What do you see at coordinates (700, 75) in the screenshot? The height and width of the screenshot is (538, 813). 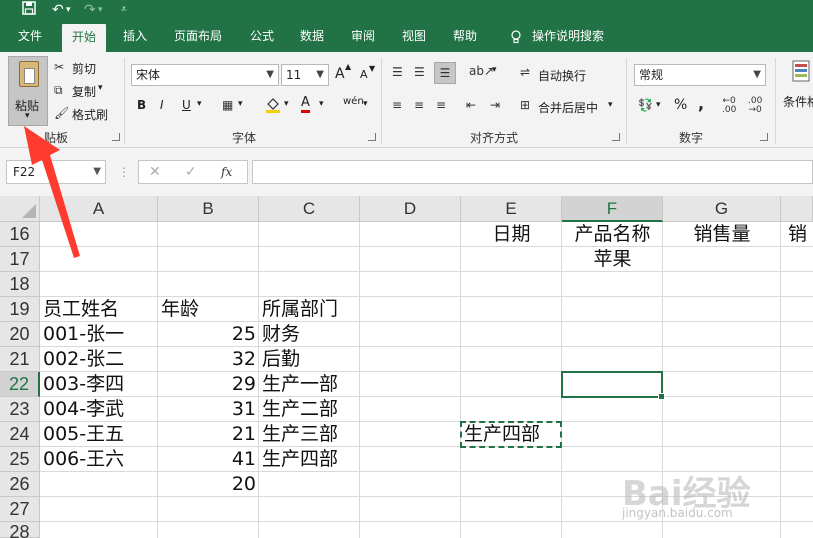 I see `number-format-select: 常规 ▼` at bounding box center [700, 75].